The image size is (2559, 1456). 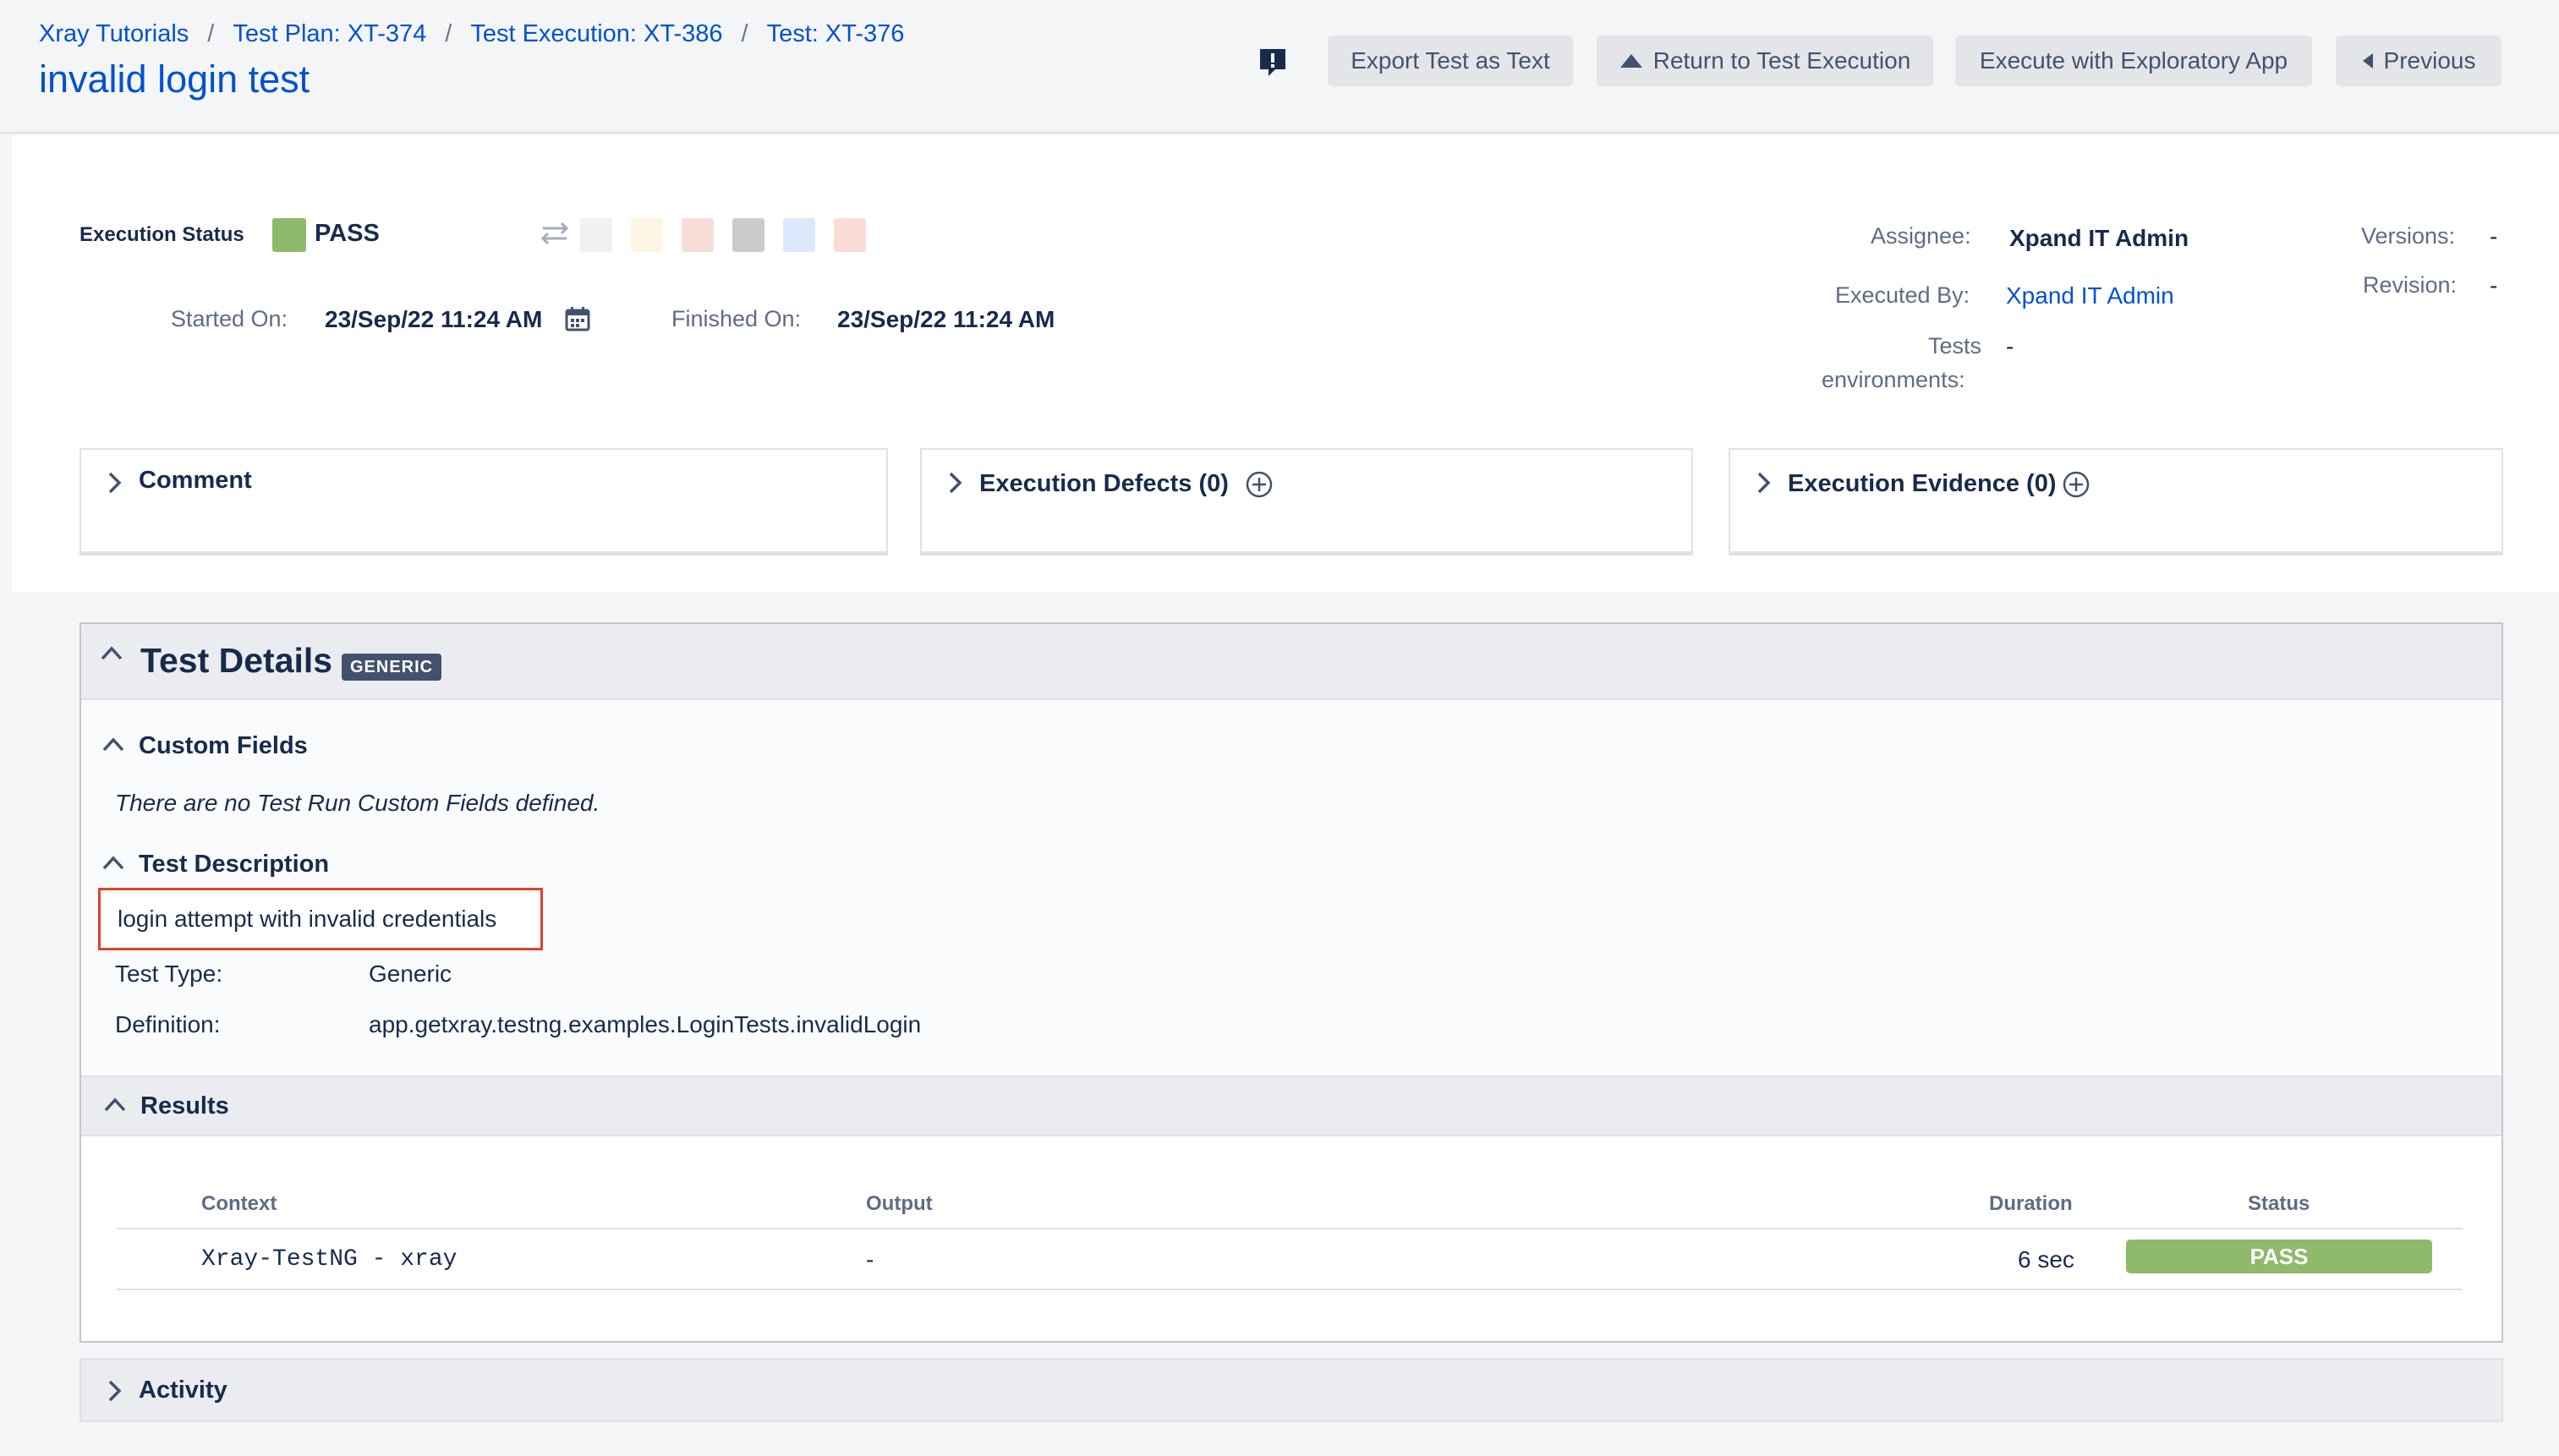 What do you see at coordinates (1955, 346) in the screenshot?
I see `environments-label-line1: Tests` at bounding box center [1955, 346].